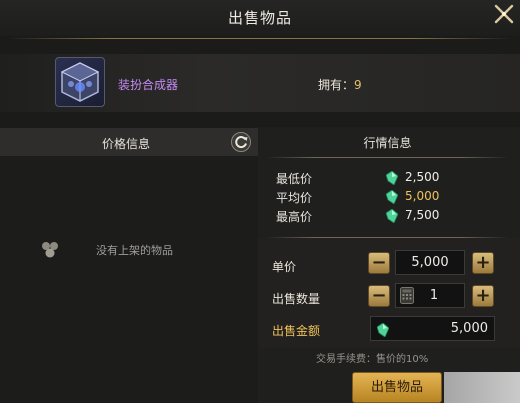 This screenshot has width=520, height=403. Describe the element at coordinates (483, 263) in the screenshot. I see `unit-price-increase-button: +` at that location.